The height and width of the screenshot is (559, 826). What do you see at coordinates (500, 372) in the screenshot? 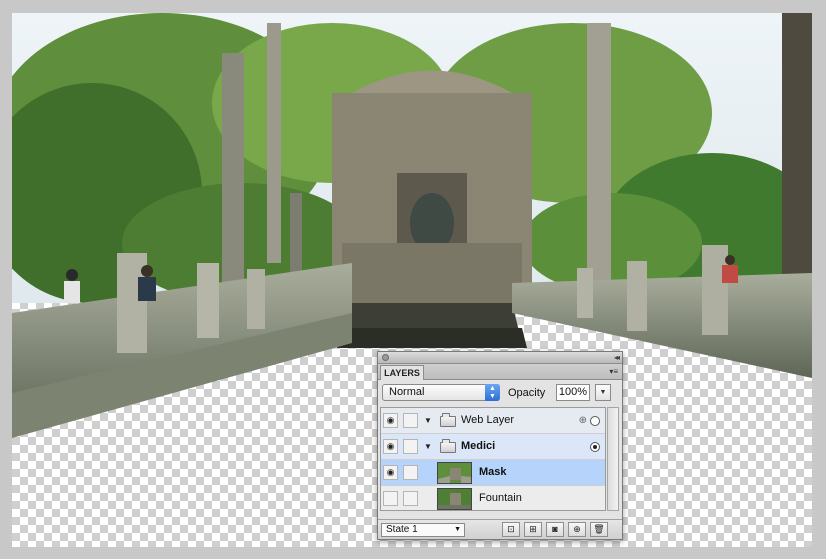
I see `panel-tab-row: LAYERS ▾≡` at bounding box center [500, 372].